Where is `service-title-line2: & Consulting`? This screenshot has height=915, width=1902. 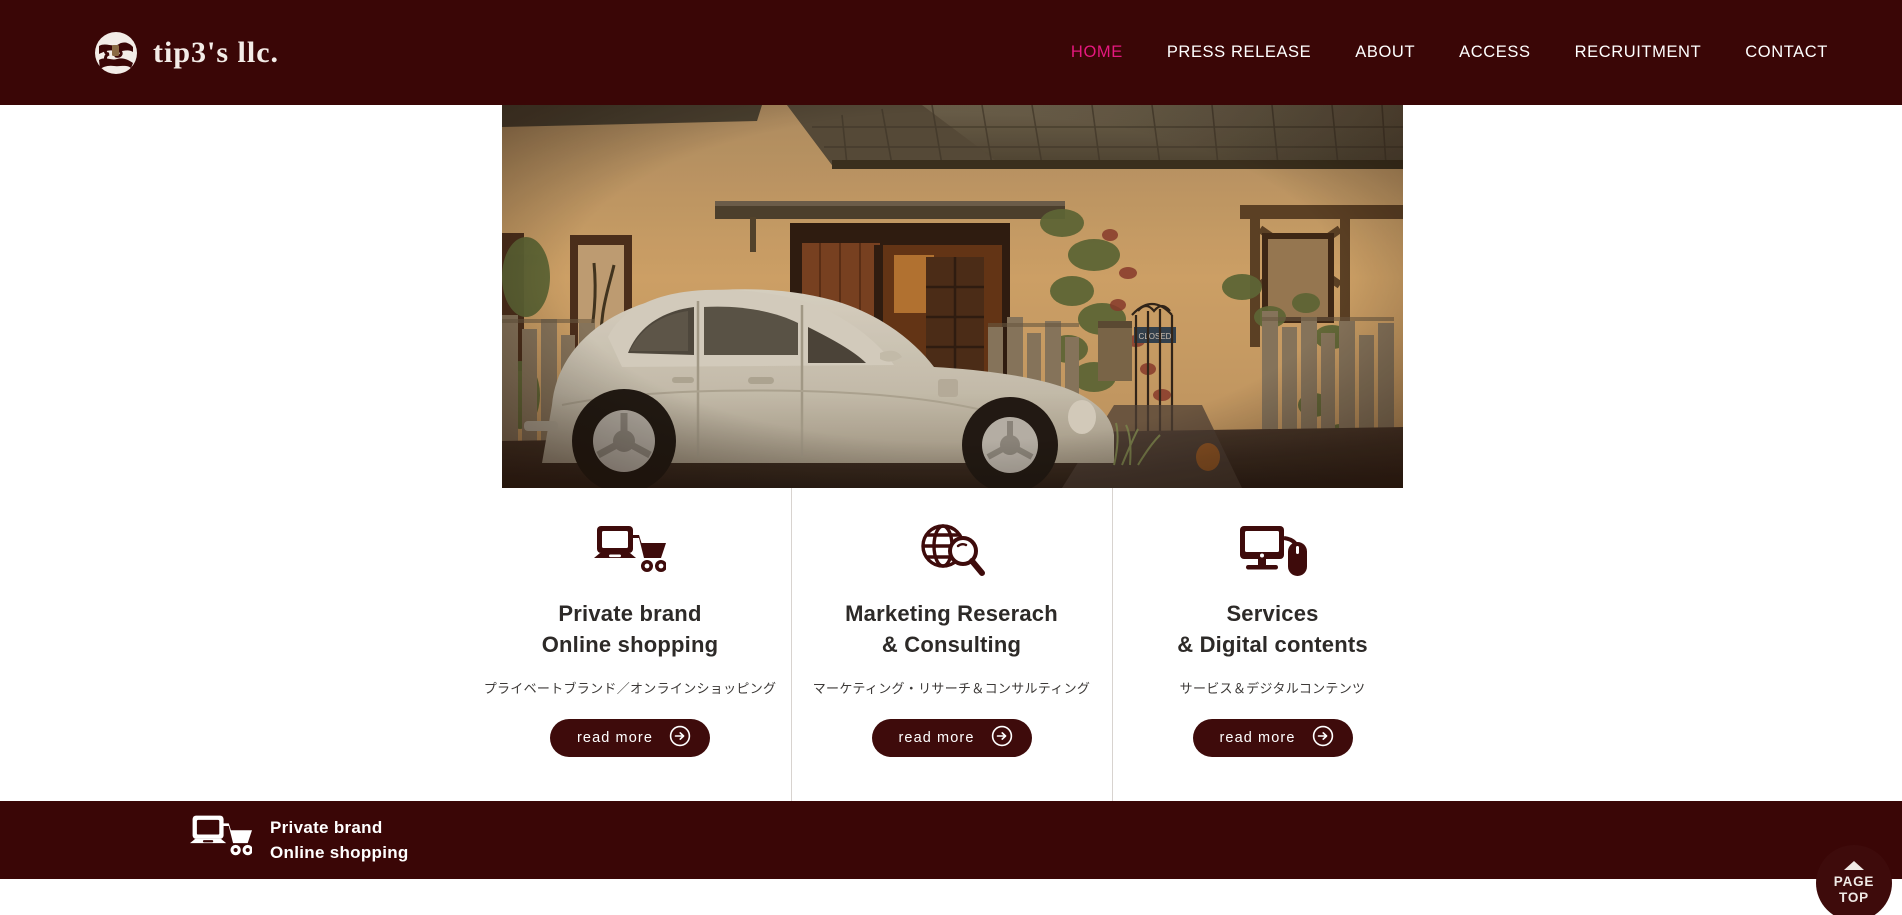 service-title-line2: & Consulting is located at coordinates (951, 644).